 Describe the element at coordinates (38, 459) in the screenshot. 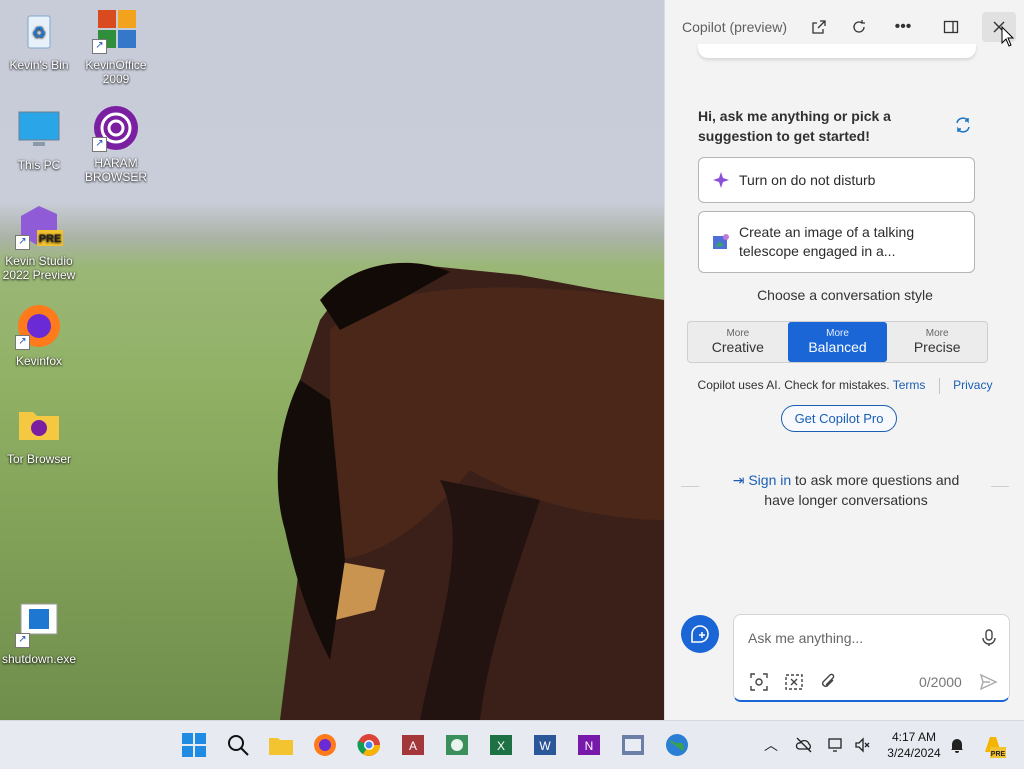

I see `desktop-icon-label: Tor Browser` at that location.